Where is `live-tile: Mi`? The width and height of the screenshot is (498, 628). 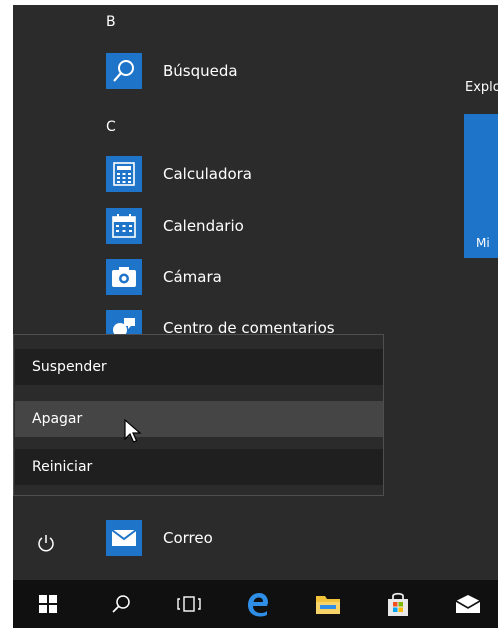 live-tile: Mi is located at coordinates (481, 186).